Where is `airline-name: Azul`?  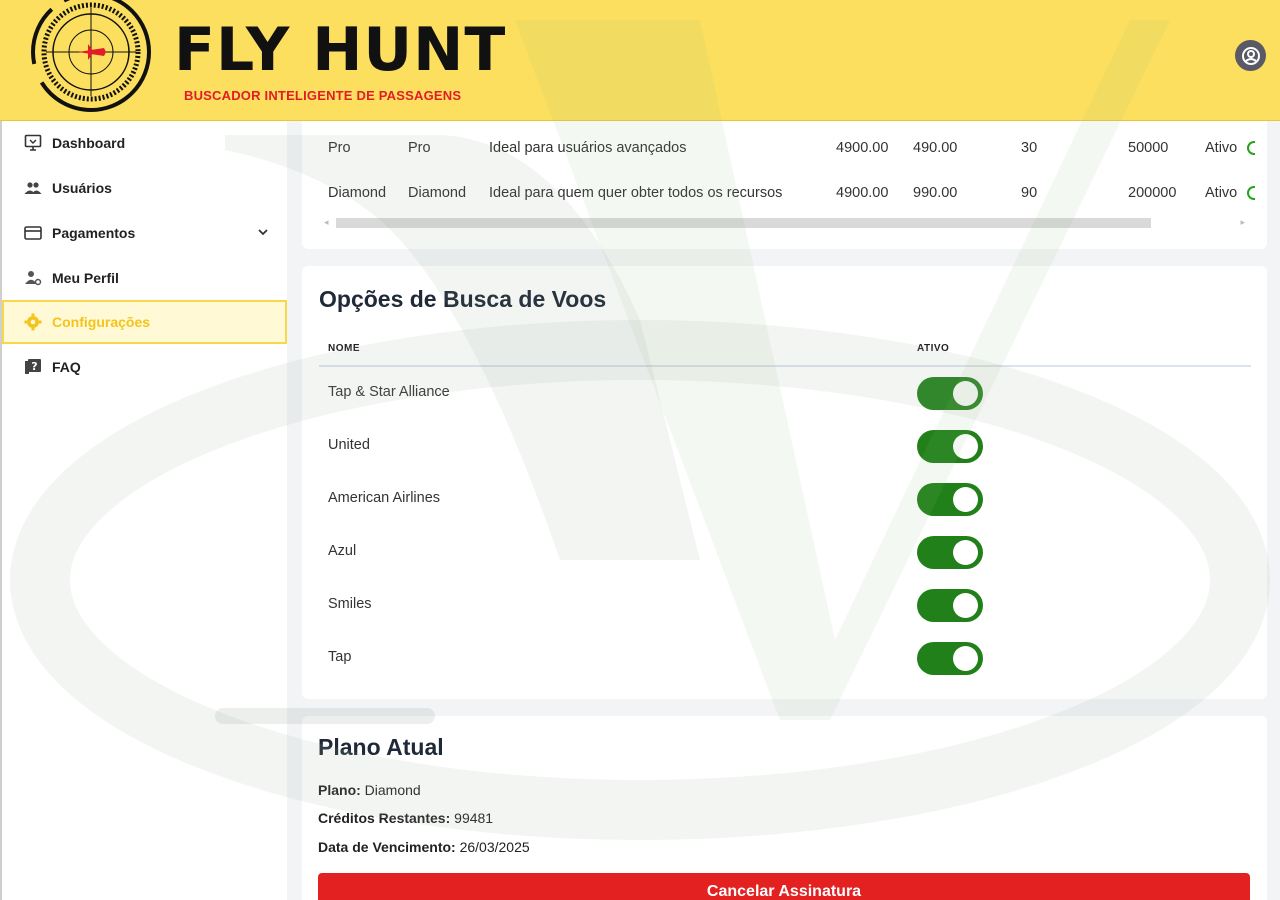
airline-name: Azul is located at coordinates (342, 551).